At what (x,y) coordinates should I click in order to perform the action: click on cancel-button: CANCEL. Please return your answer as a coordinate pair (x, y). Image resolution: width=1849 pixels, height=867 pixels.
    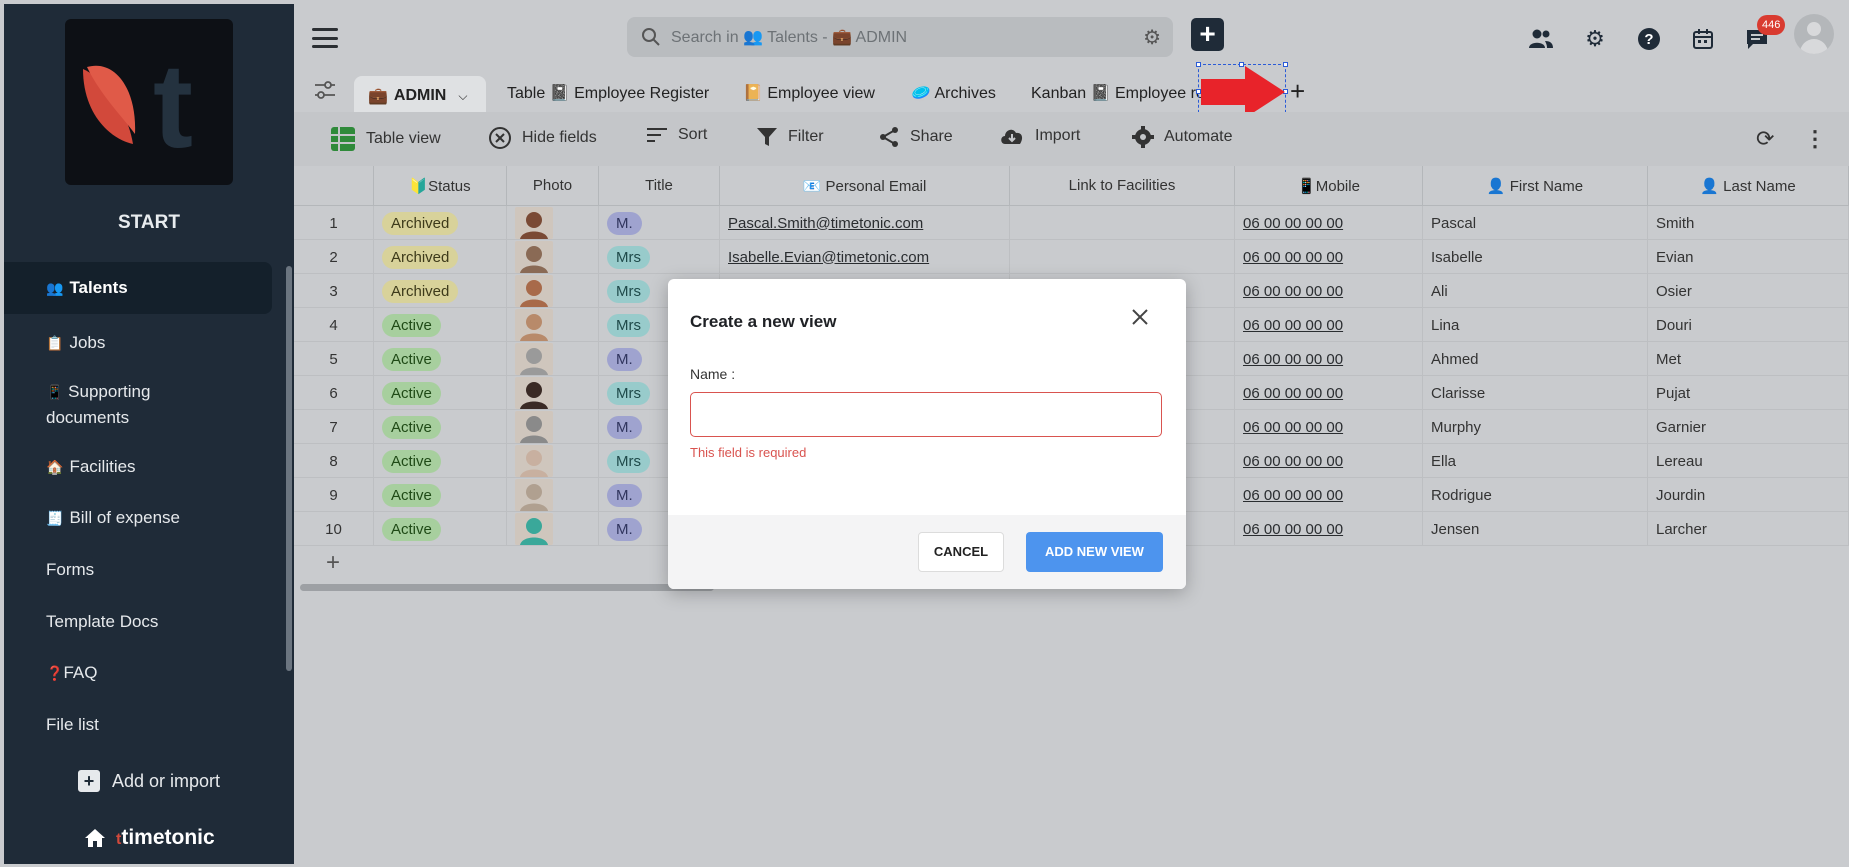
    Looking at the image, I should click on (961, 552).